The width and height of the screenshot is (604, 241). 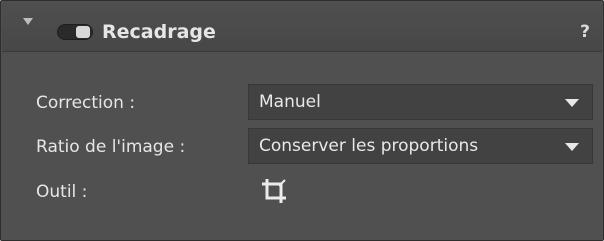 I want to click on crop-icon, so click(x=274, y=191).